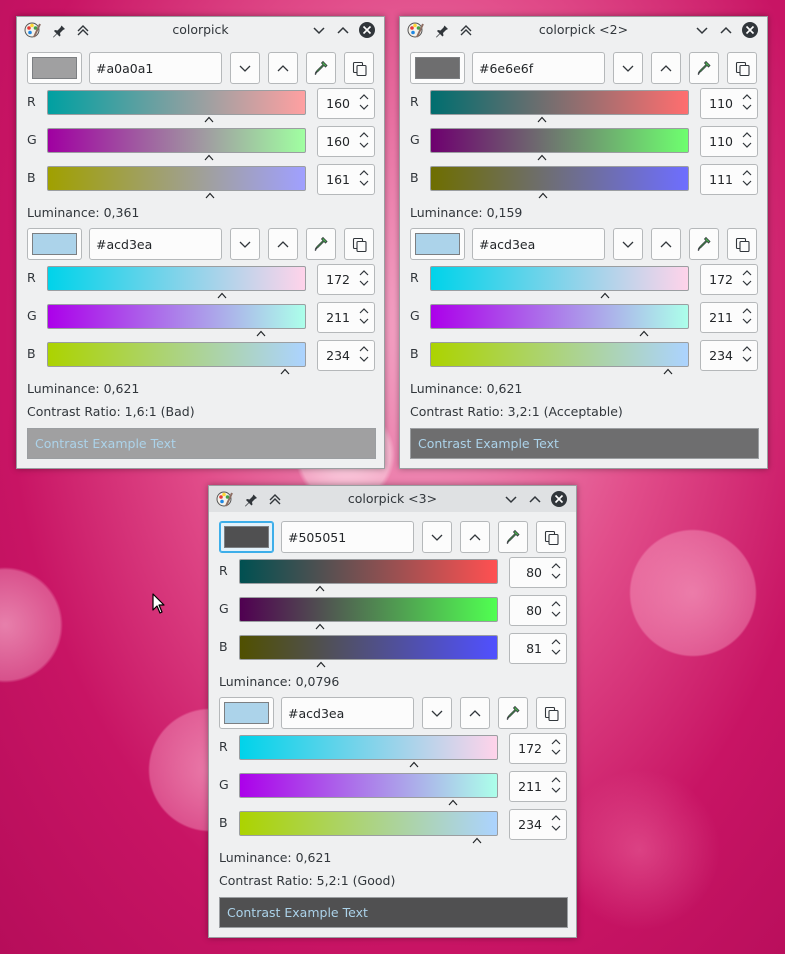 Image resolution: width=785 pixels, height=954 pixels. What do you see at coordinates (729, 179) in the screenshot?
I see `channel-spinbox: 111` at bounding box center [729, 179].